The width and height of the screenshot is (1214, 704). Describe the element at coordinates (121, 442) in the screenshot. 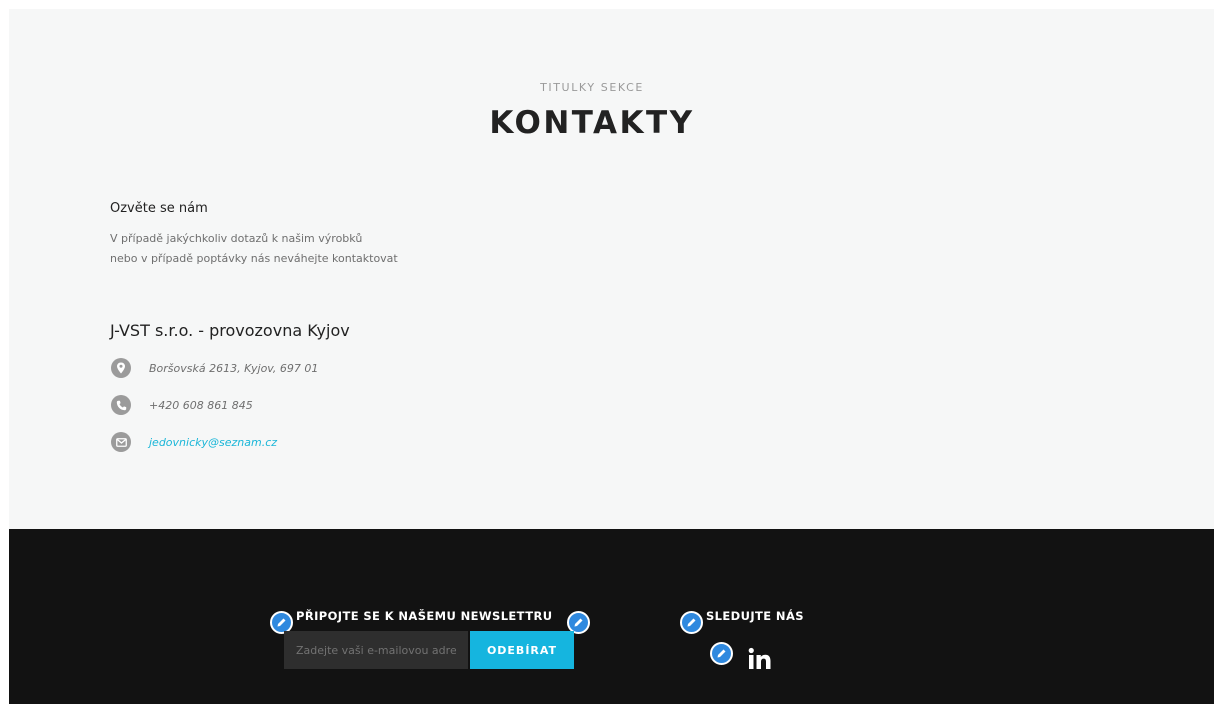

I see `envelope-icon` at that location.